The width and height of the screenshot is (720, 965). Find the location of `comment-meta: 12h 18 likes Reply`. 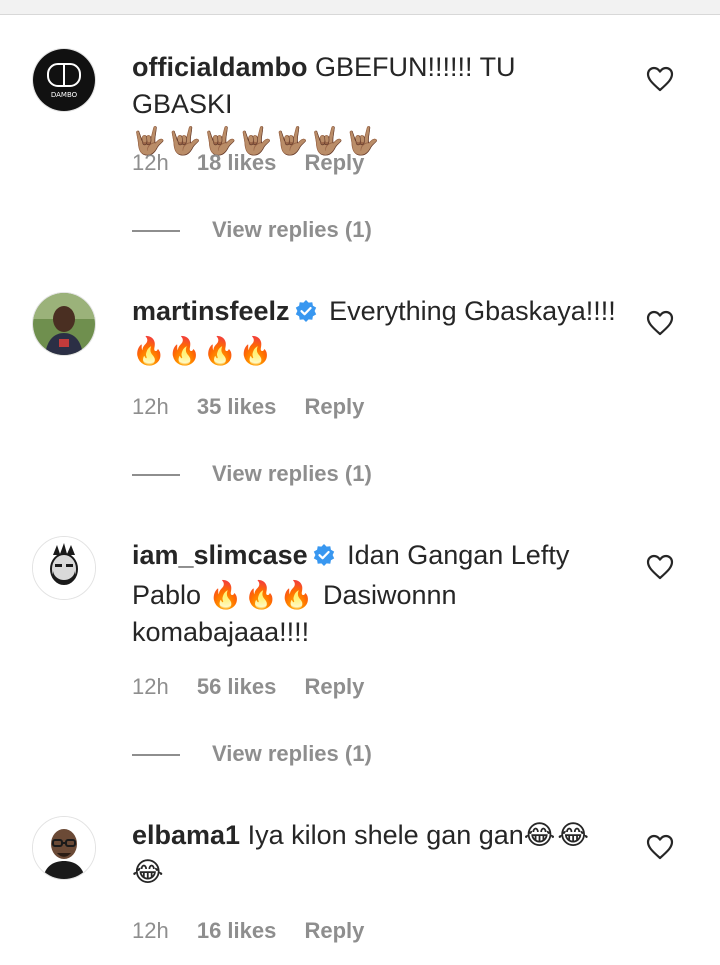

comment-meta: 12h 18 likes Reply is located at coordinates (259, 163).